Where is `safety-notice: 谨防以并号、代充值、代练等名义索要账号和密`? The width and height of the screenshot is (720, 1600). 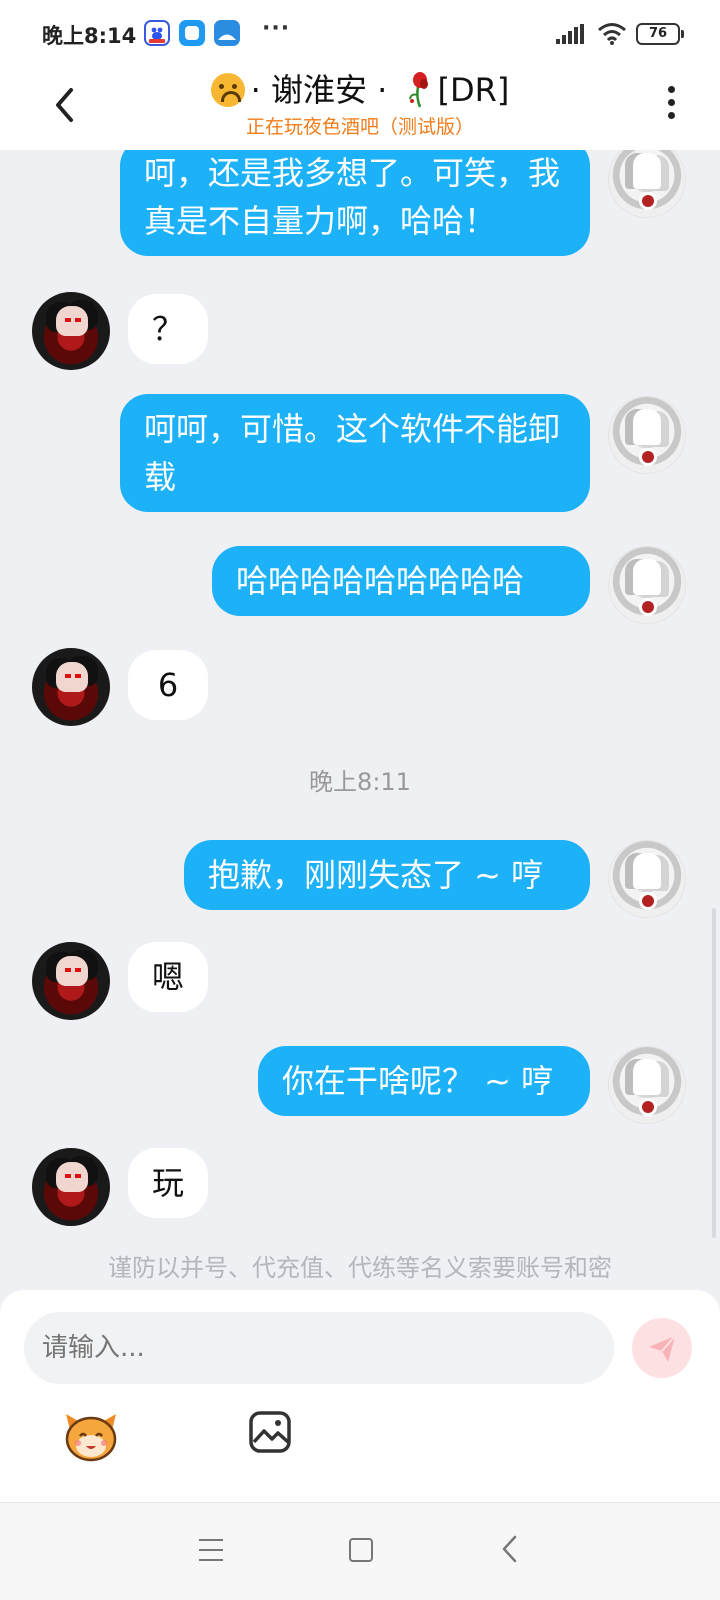 safety-notice: 谨防以并号、代充值、代练等名义索要账号和密 is located at coordinates (360, 1268).